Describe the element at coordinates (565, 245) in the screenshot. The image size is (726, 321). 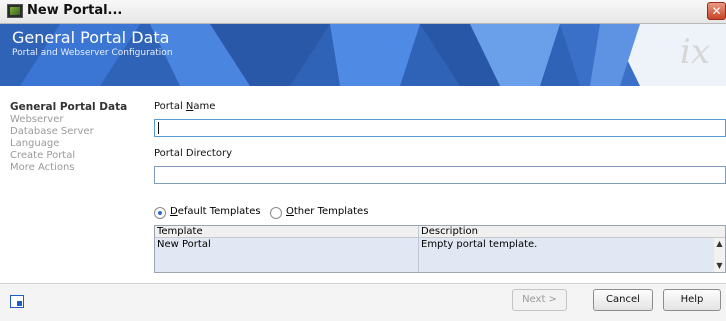
I see `description-cell: Empty portal template.` at that location.